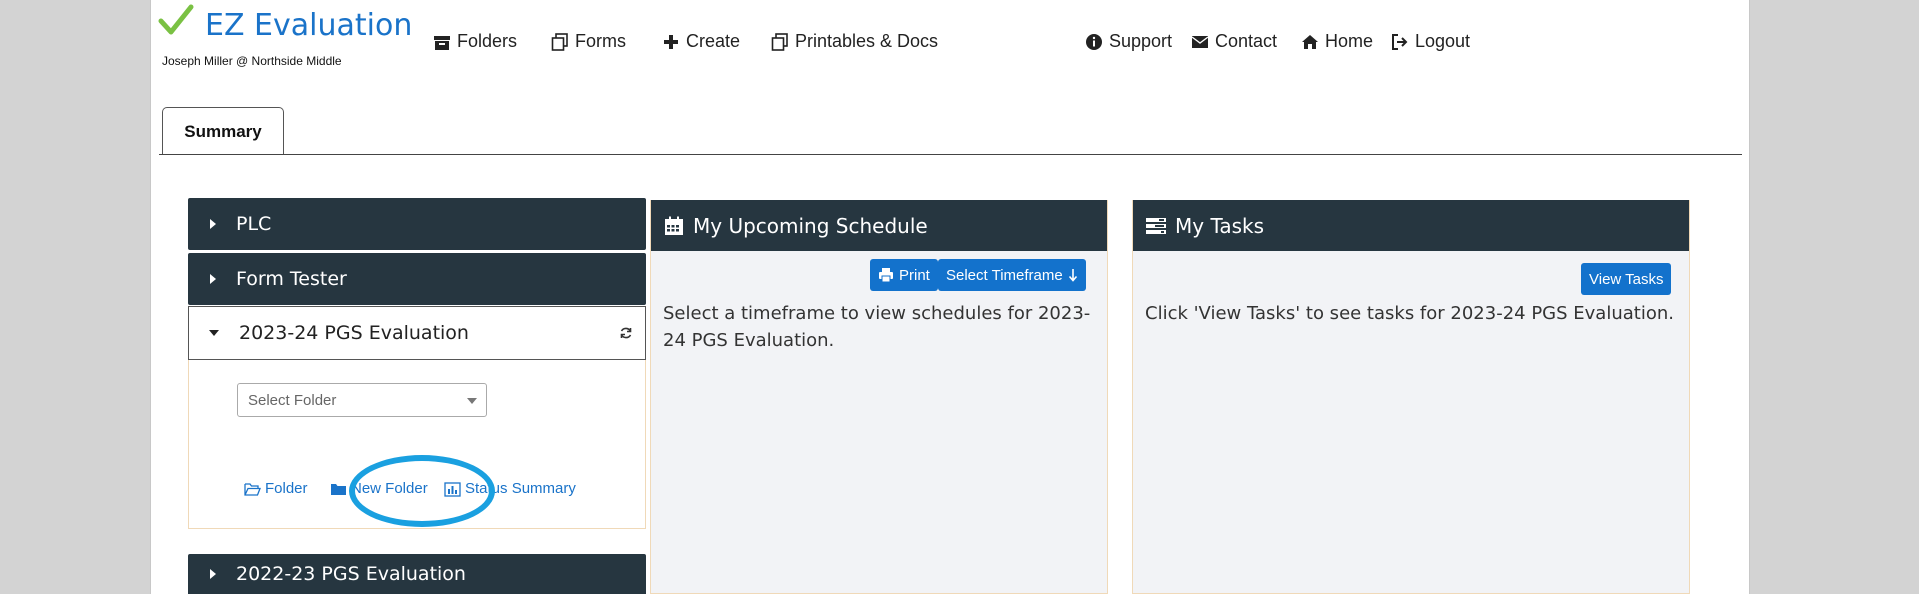 This screenshot has height=594, width=1919. I want to click on nav-contact-label: Contact, so click(1246, 41).